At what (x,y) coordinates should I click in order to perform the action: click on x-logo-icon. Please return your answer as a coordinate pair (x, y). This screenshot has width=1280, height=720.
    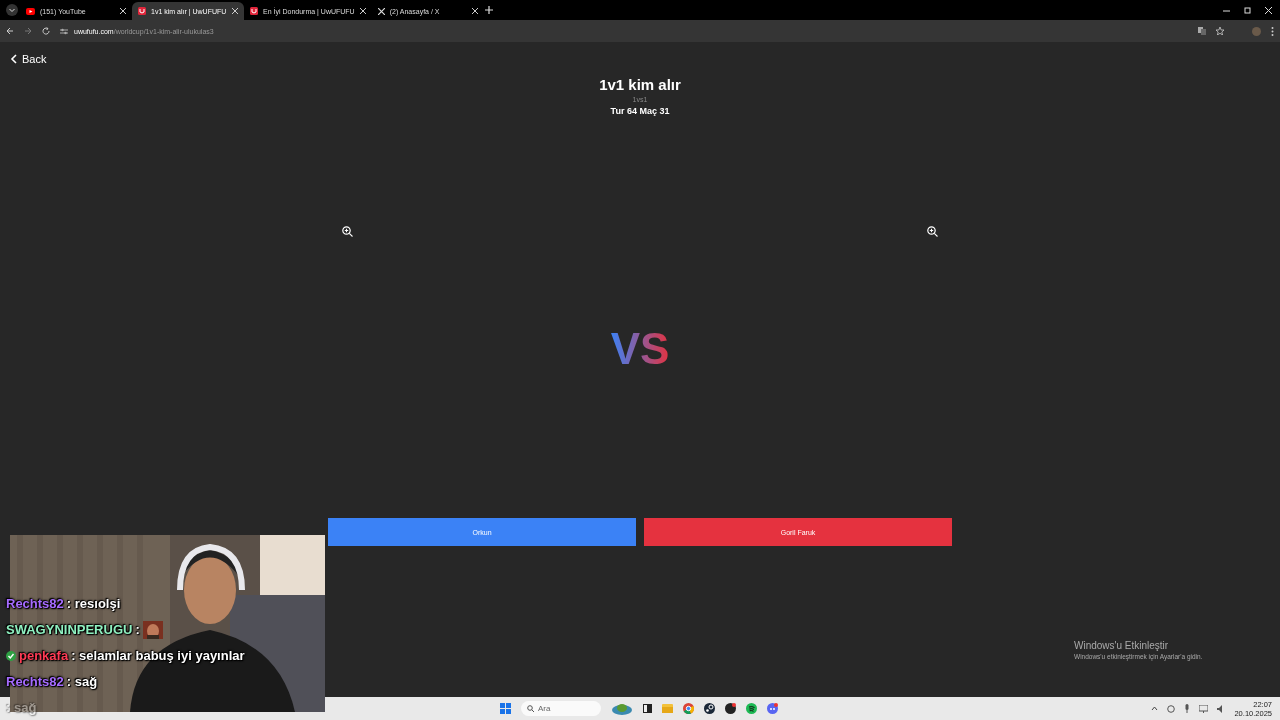
    Looking at the image, I should click on (381, 11).